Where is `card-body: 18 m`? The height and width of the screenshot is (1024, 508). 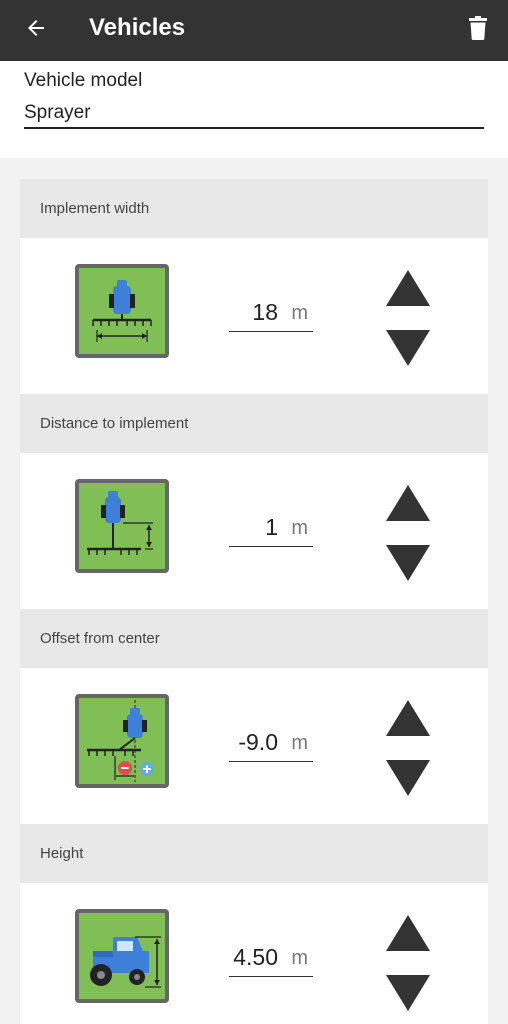
card-body: 18 m is located at coordinates (254, 316).